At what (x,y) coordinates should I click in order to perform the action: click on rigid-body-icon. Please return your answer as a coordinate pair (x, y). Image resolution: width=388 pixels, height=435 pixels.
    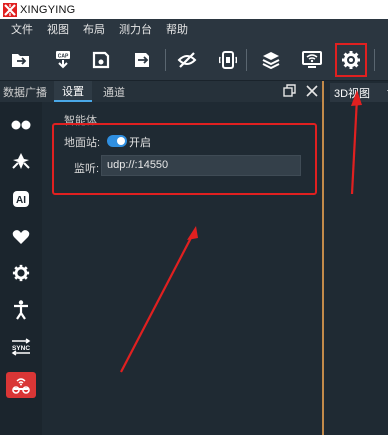
    Looking at the image, I should click on (21, 161).